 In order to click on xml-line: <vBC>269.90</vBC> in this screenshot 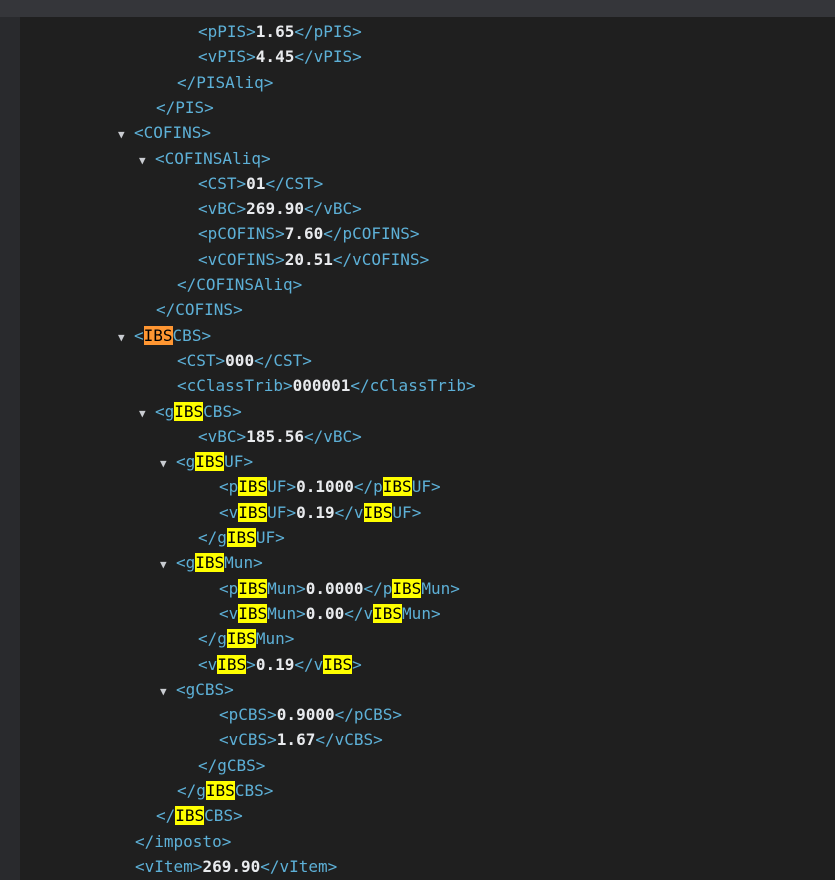, I will do `click(280, 208)`.